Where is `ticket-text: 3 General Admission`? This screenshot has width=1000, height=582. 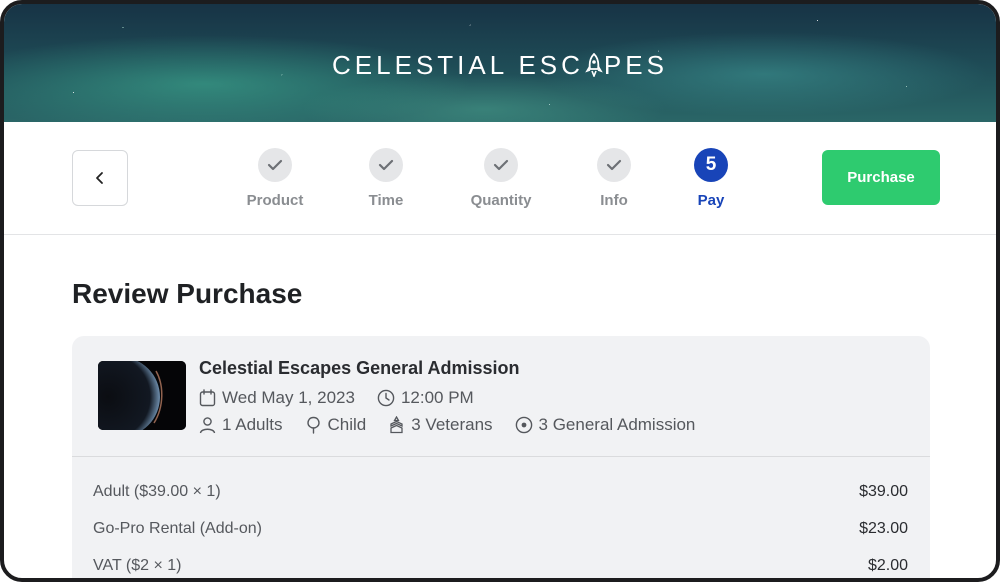 ticket-text: 3 General Admission is located at coordinates (617, 424).